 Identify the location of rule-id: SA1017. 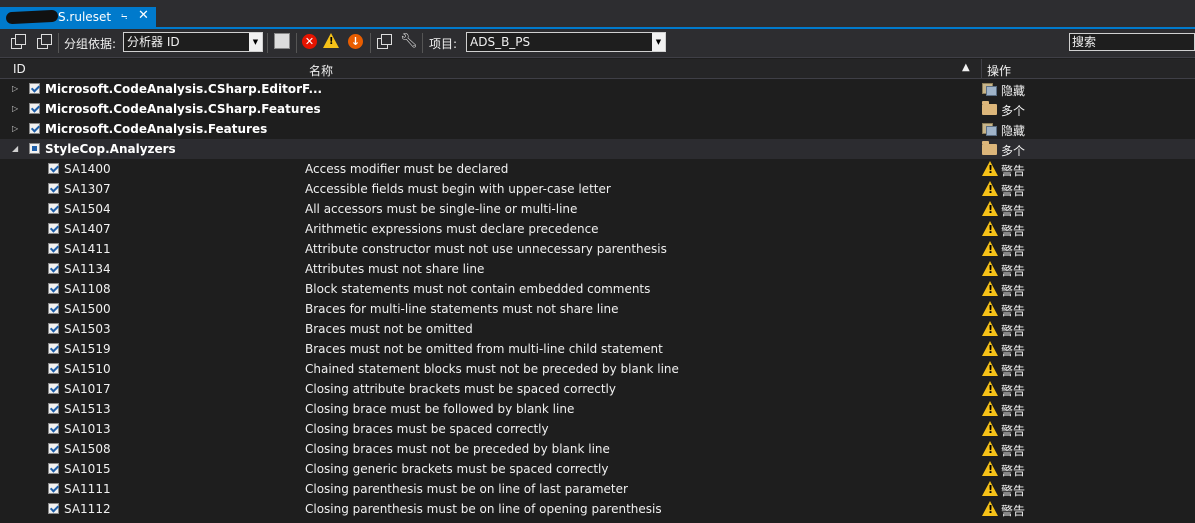
(87, 389).